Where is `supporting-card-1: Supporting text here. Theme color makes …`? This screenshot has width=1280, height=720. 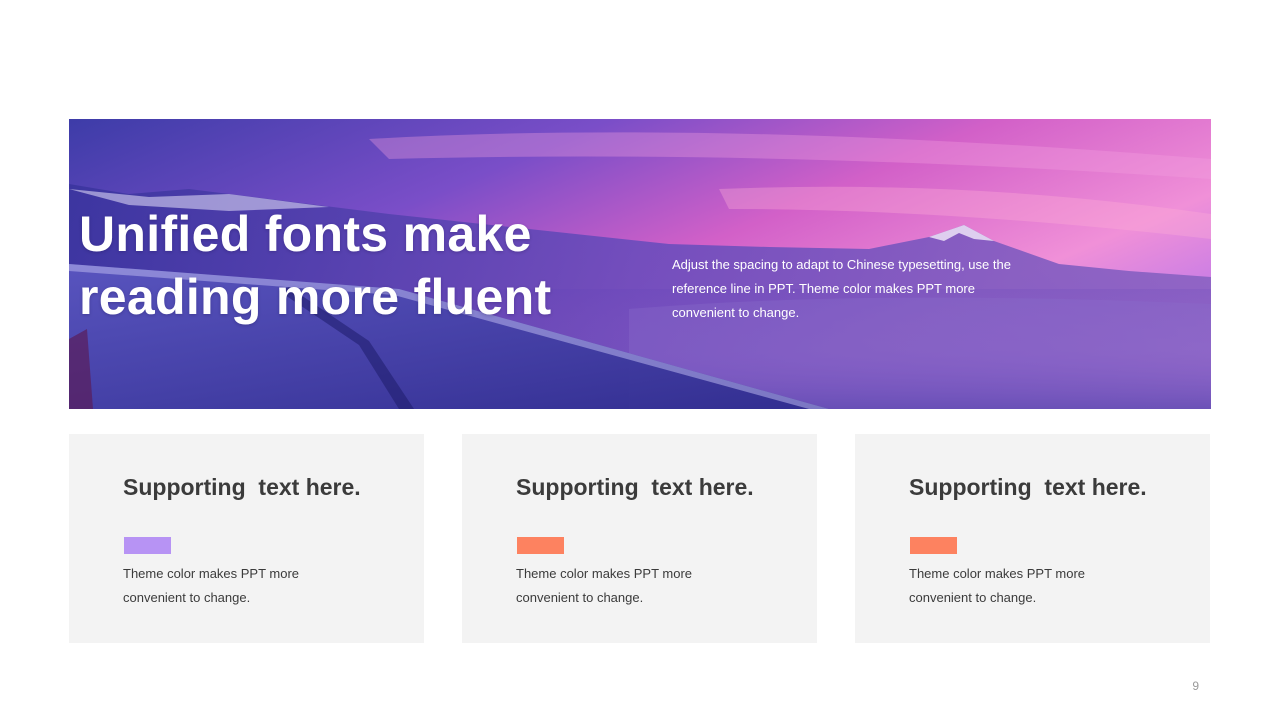 supporting-card-1: Supporting text here. Theme color makes … is located at coordinates (246, 538).